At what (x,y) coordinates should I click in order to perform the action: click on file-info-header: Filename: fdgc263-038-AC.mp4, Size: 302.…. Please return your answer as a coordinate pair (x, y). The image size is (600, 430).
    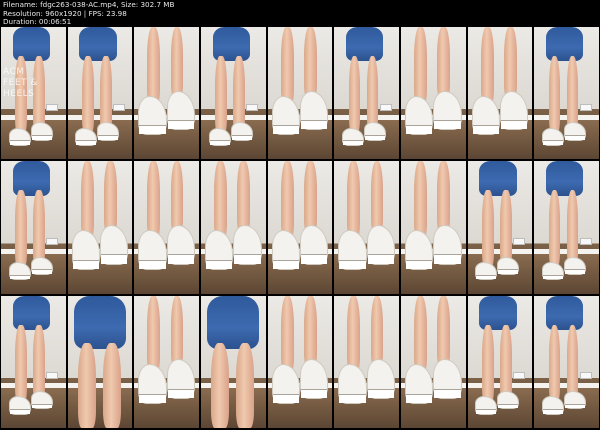
    Looking at the image, I should click on (88, 13).